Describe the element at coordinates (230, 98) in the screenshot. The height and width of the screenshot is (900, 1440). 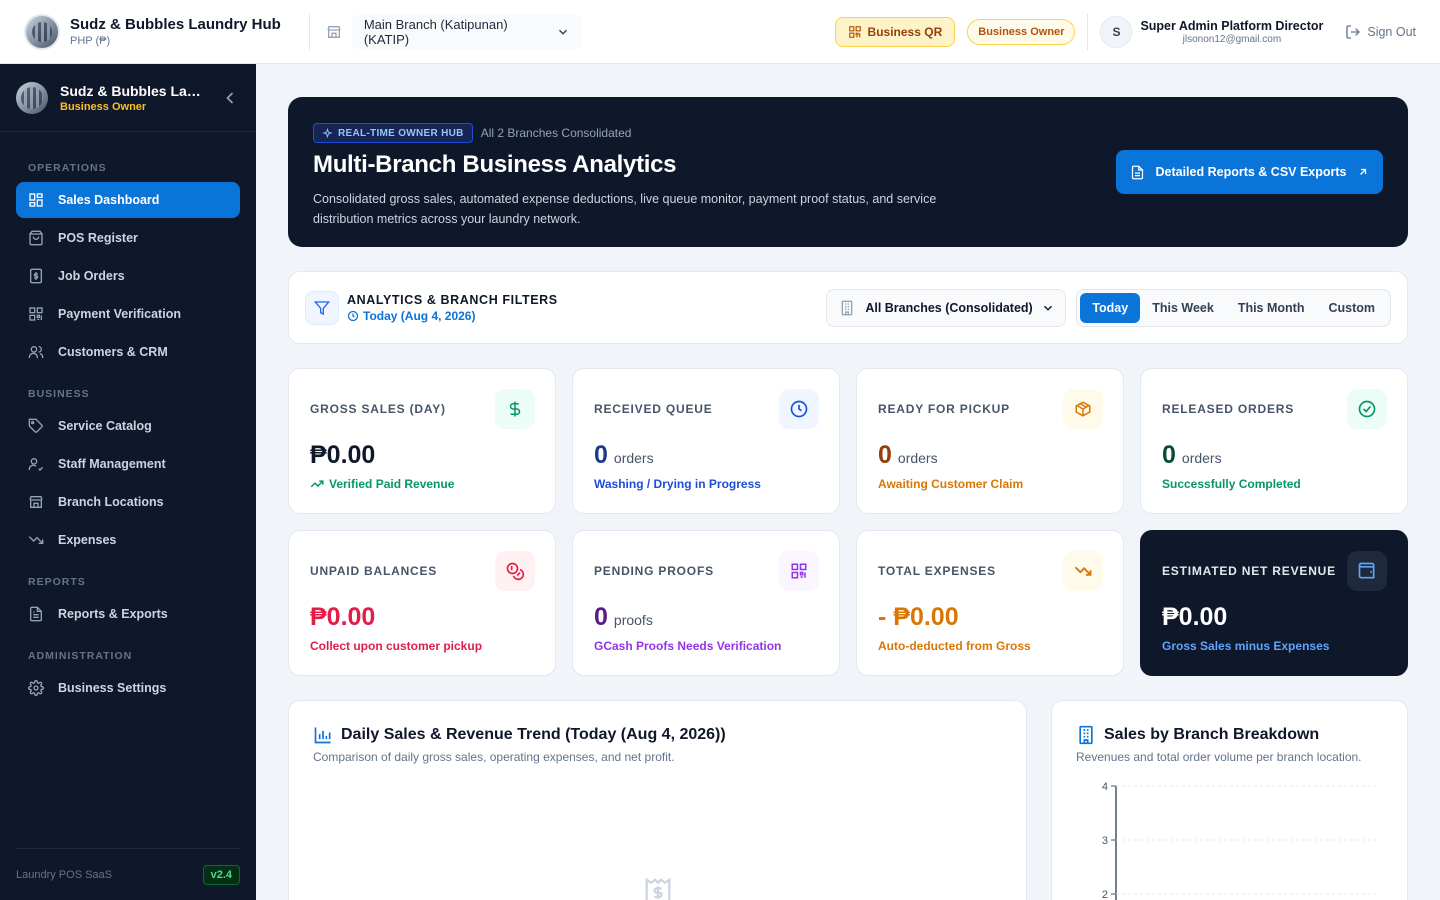
I see `chevron-left-icon` at that location.